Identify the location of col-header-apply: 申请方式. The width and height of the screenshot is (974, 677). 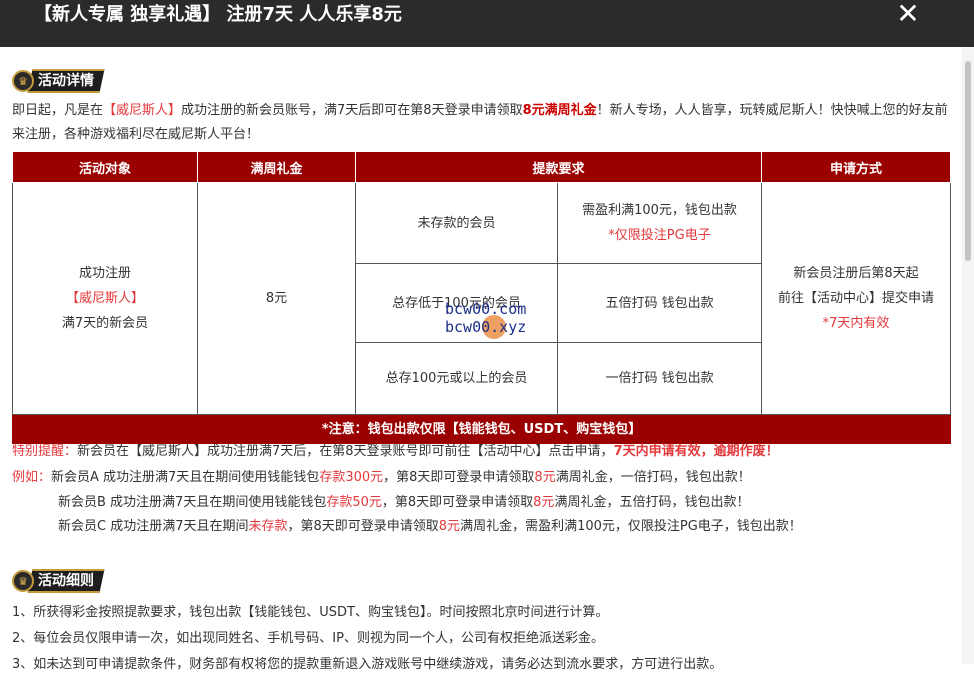
(856, 167).